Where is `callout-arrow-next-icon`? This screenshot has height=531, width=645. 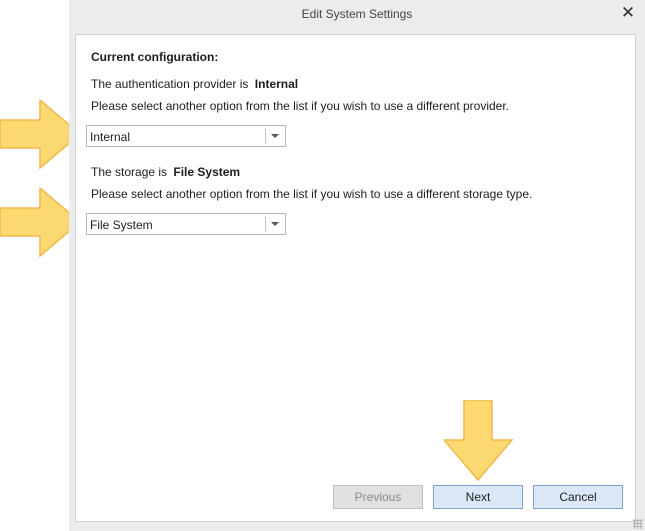
callout-arrow-next-icon is located at coordinates (479, 441).